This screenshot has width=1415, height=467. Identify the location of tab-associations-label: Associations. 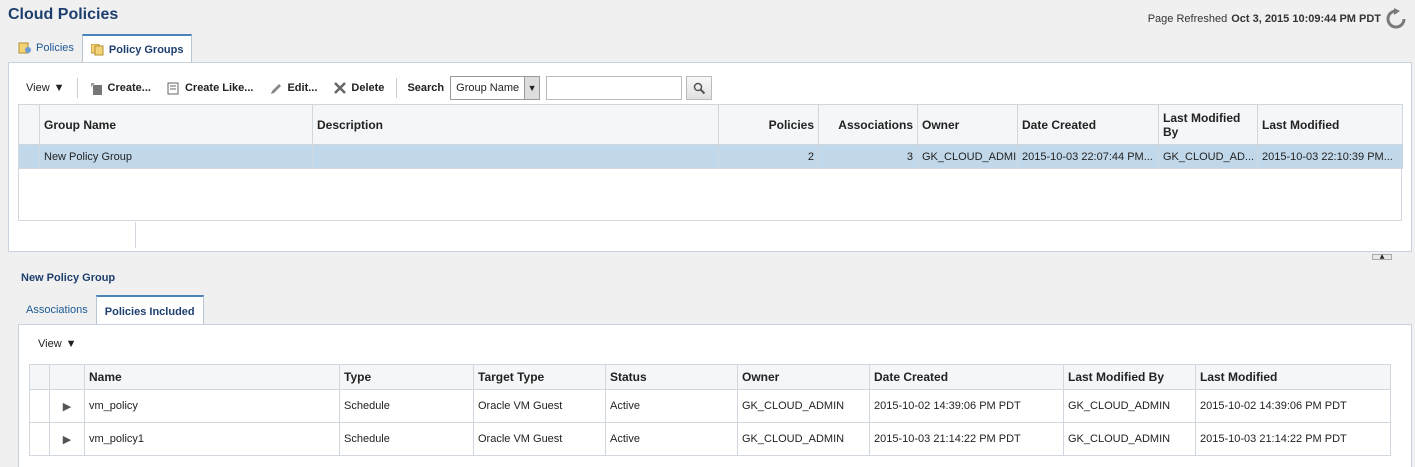
(57, 310).